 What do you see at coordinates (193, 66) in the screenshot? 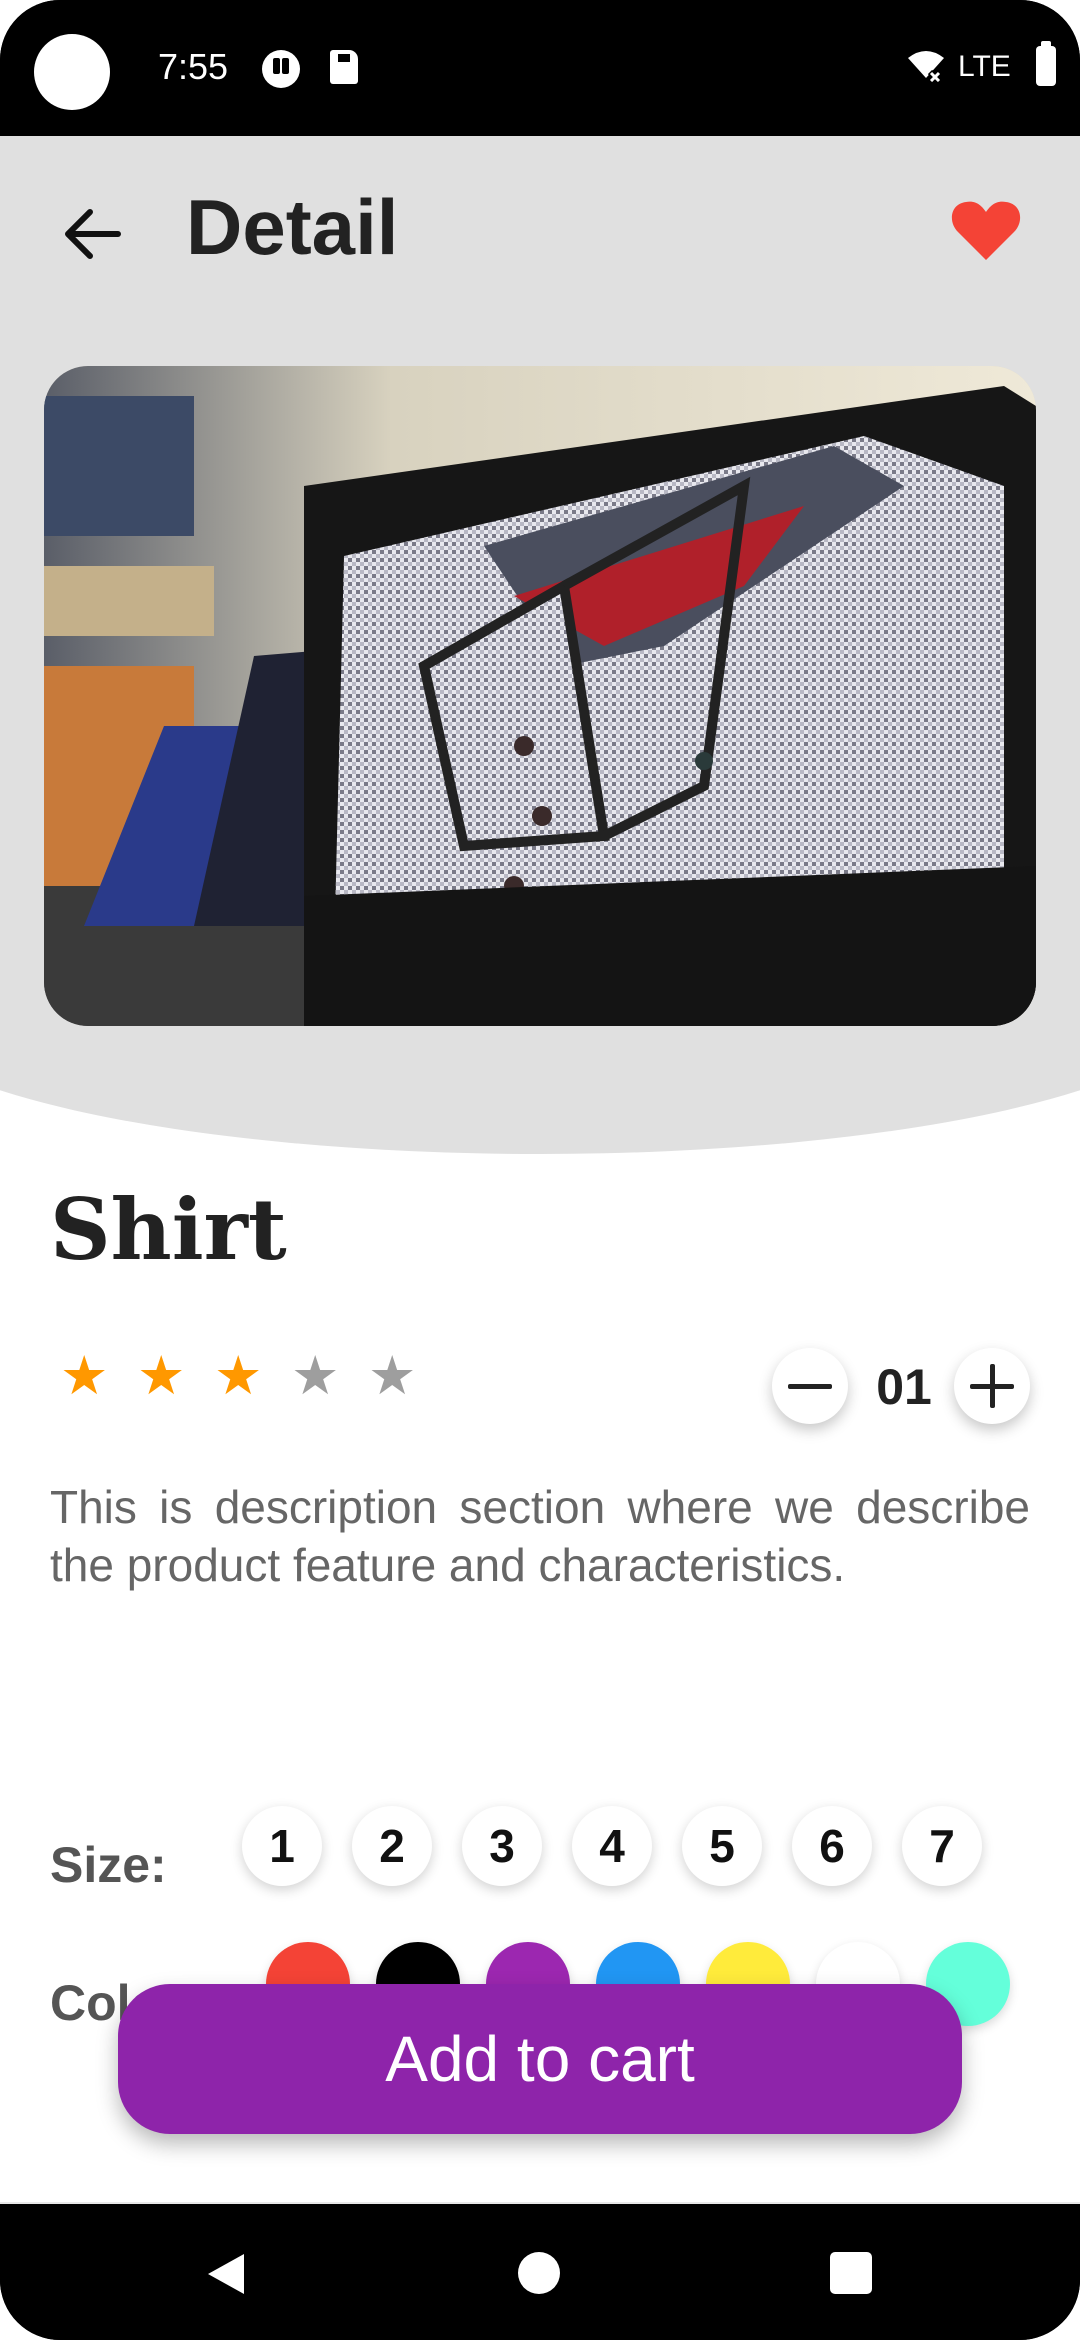
I see `status-time: 7:55` at bounding box center [193, 66].